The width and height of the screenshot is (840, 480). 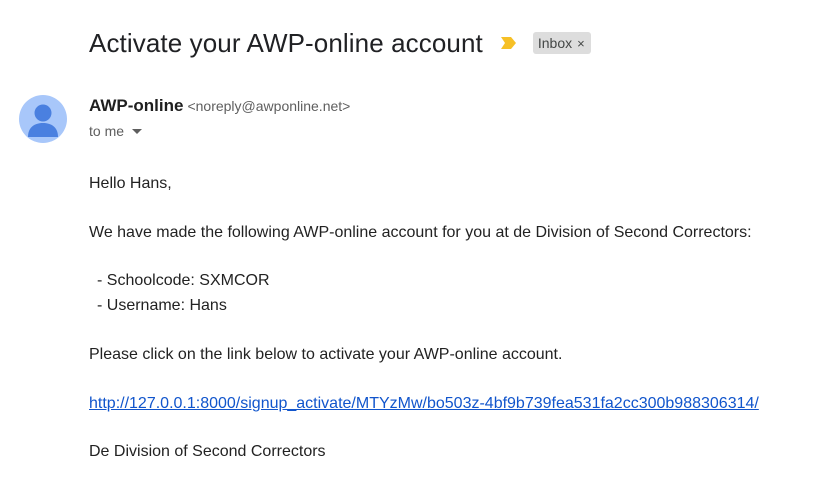 I want to click on inbox-label-chip: Inbox ×, so click(x=561, y=43).